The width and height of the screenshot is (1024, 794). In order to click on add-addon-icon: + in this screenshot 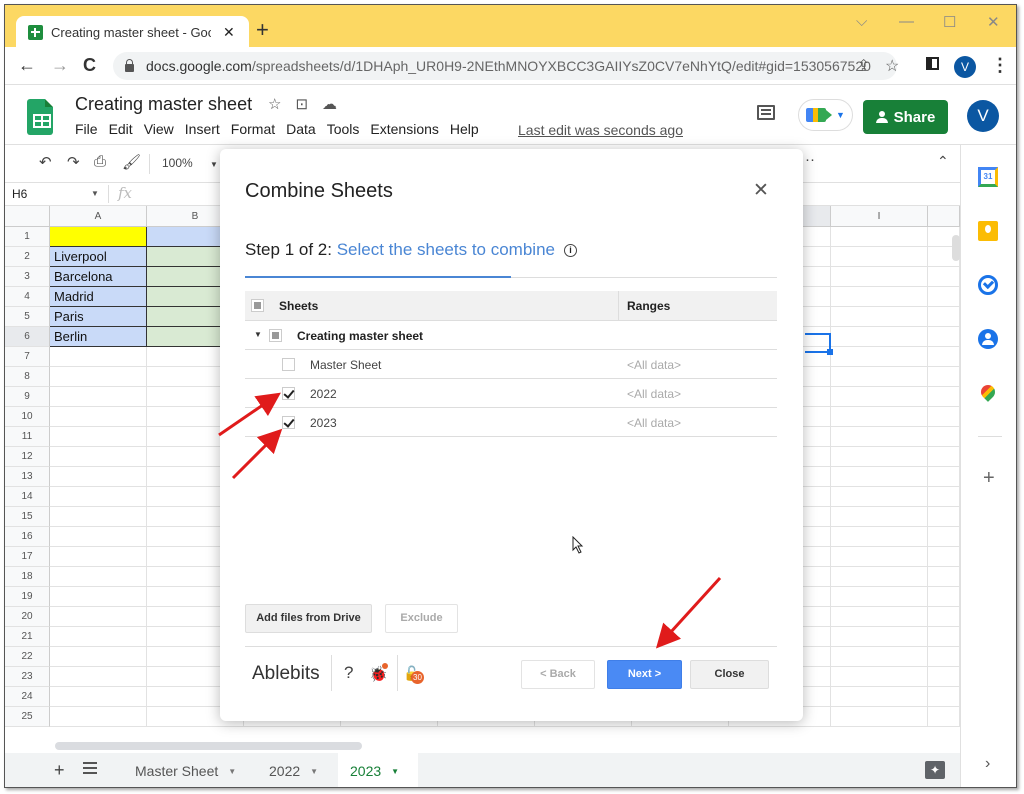, I will do `click(989, 478)`.